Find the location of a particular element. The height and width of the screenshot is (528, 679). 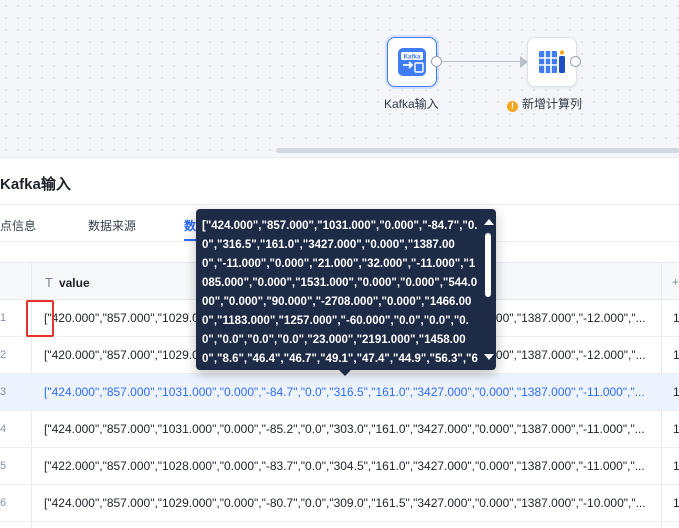

annotation-highlight-box is located at coordinates (40, 318).